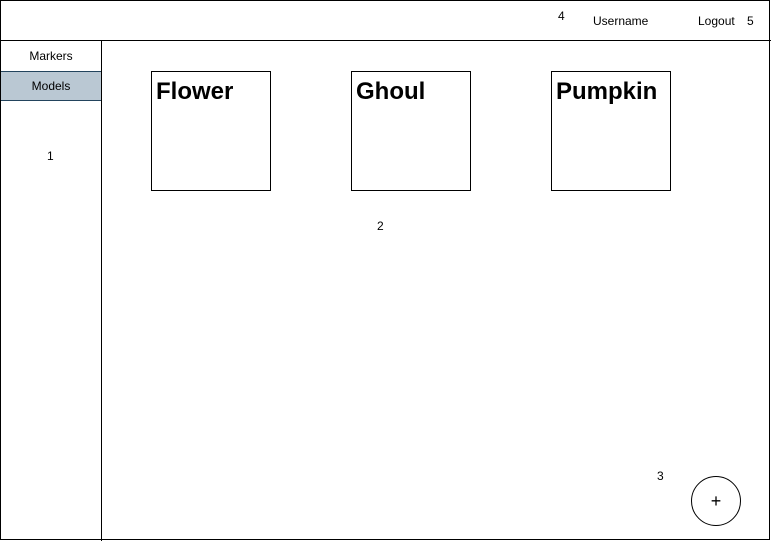 Image resolution: width=781 pixels, height=541 pixels. What do you see at coordinates (607, 91) in the screenshot?
I see `card-title: Pumpkin` at bounding box center [607, 91].